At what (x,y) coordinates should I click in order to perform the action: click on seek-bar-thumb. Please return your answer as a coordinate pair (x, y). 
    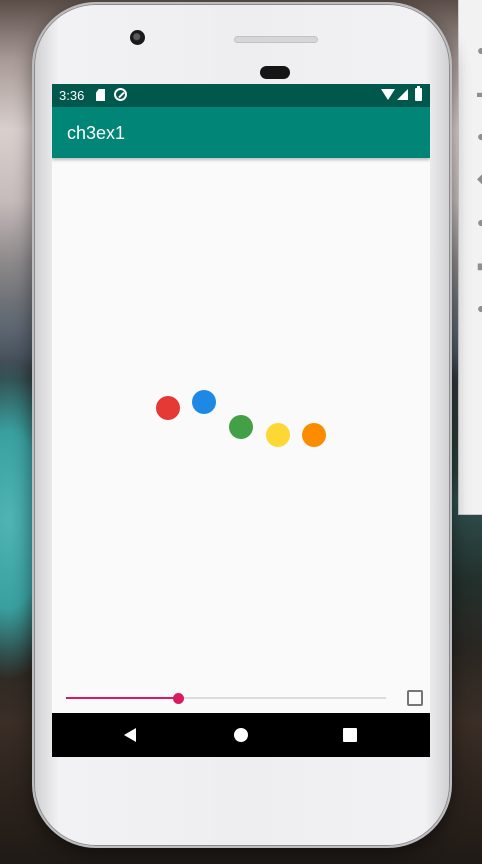
    Looking at the image, I should click on (178, 698).